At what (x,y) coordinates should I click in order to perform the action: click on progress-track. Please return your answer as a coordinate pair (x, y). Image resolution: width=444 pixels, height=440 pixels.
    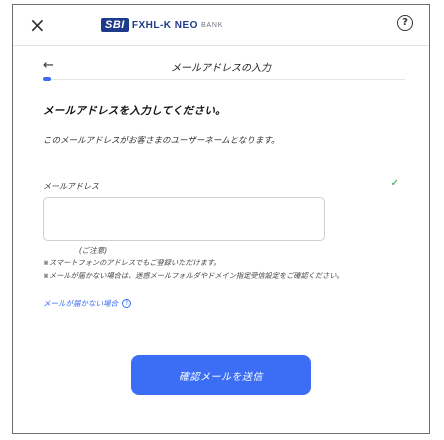
    Looking at the image, I should click on (224, 79).